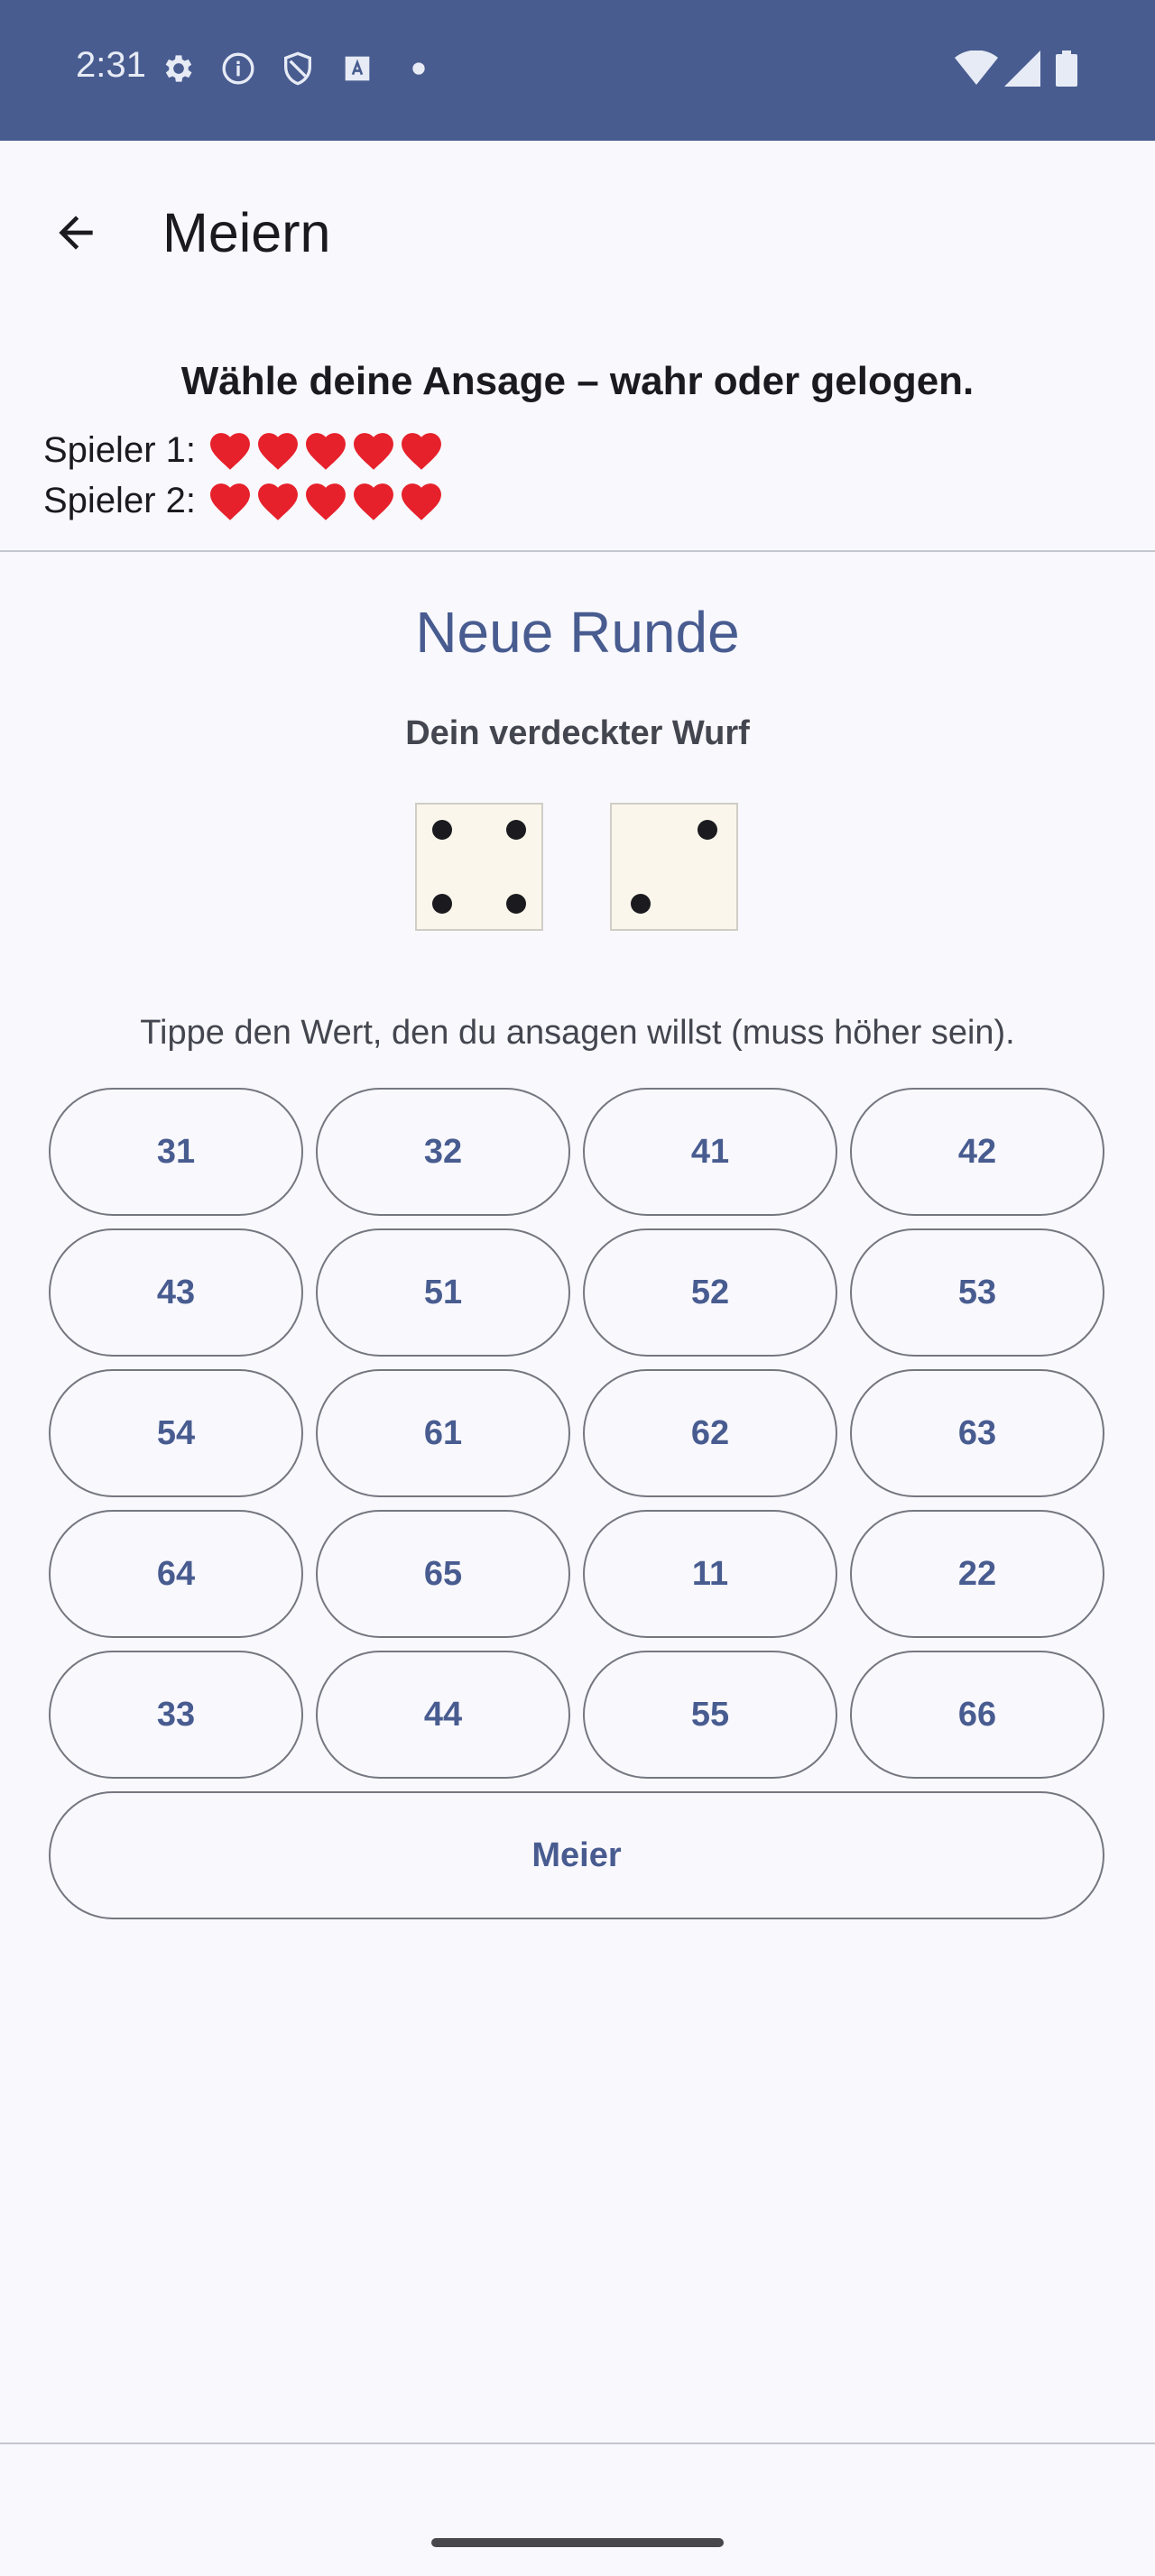  Describe the element at coordinates (710, 1433) in the screenshot. I see `bid-button-62: 62` at that location.